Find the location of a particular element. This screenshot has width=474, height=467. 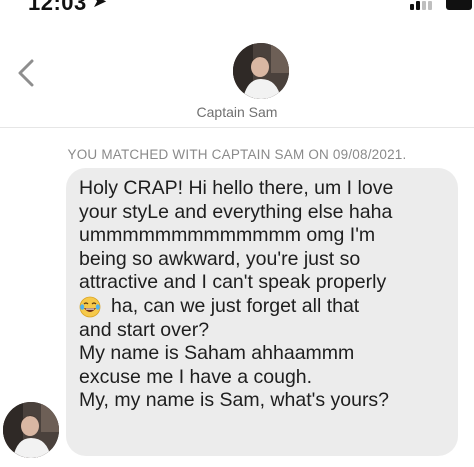

message-line-with-emoji: ha, can we just forget all that is located at coordinates (263, 307).